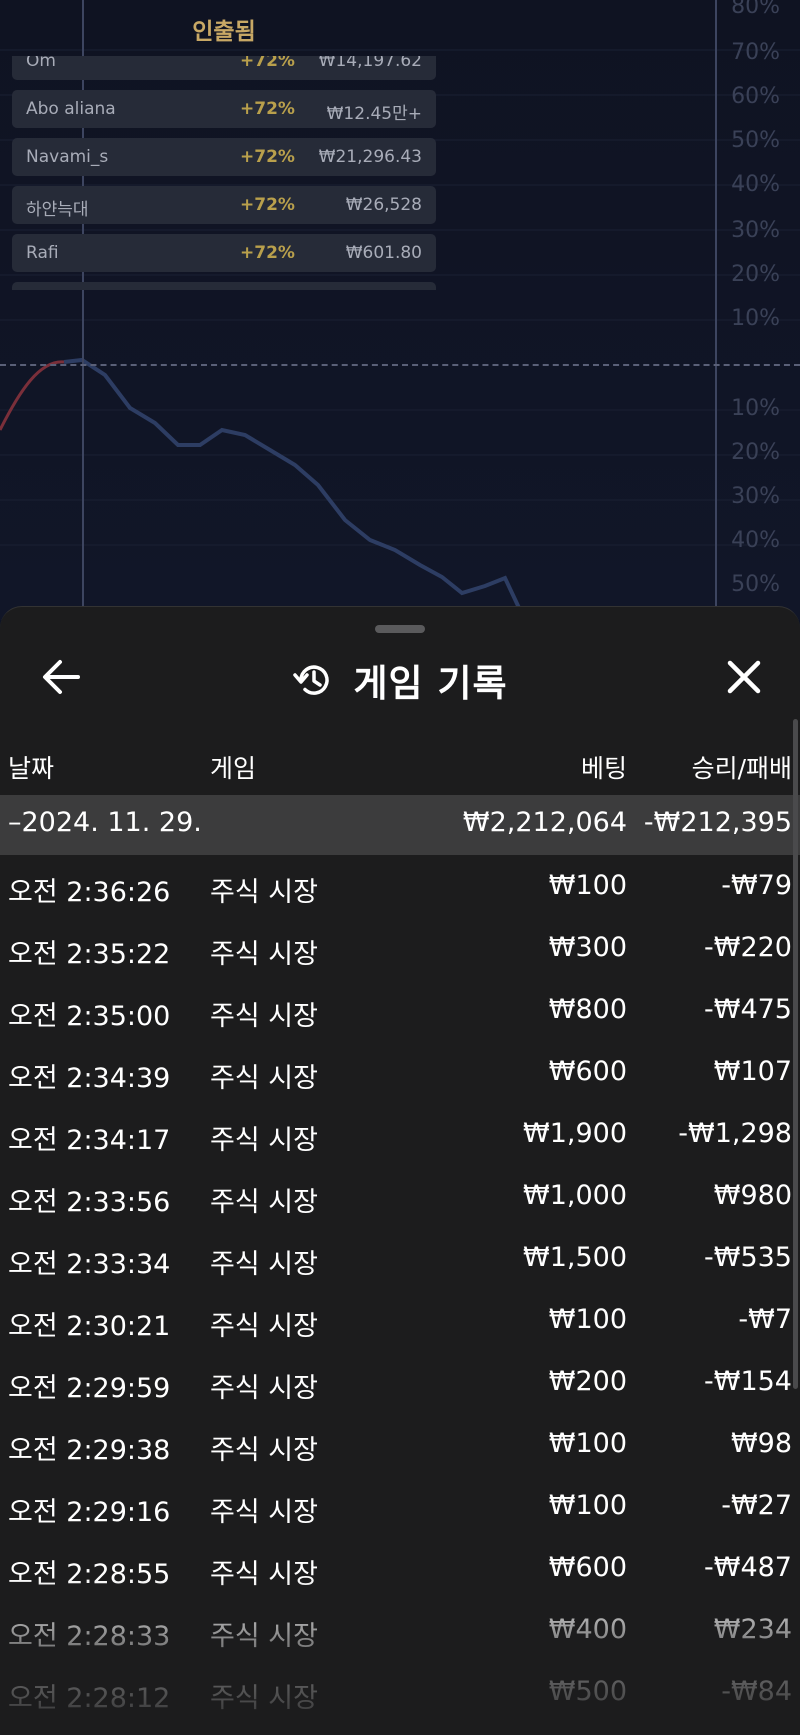 The image size is (800, 1735). I want to click on player-name: Om, so click(41, 63).